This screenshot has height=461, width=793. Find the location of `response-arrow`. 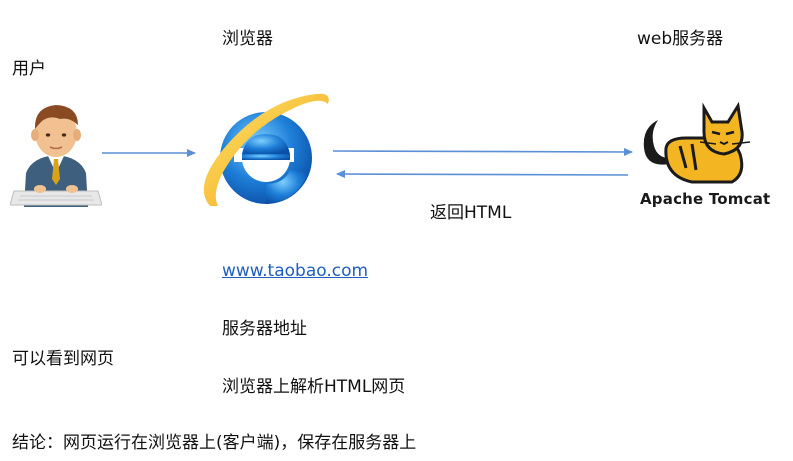

response-arrow is located at coordinates (482, 174).